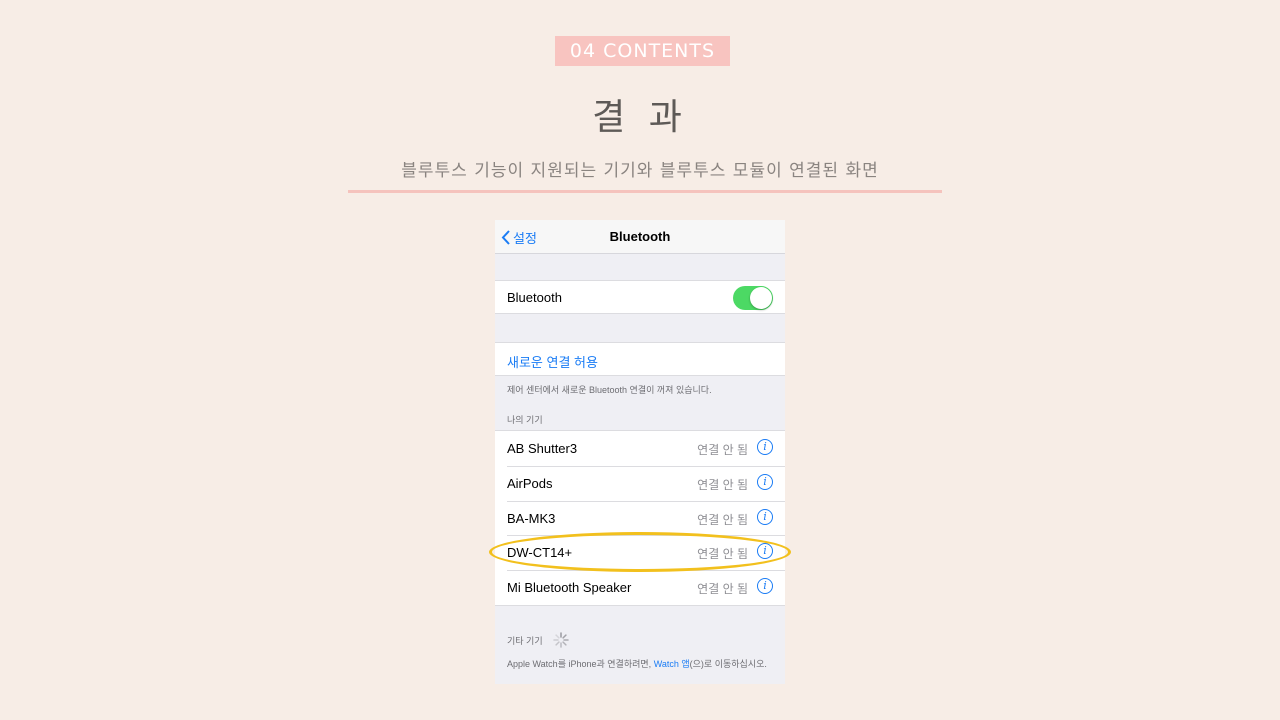 The image size is (1280, 720). Describe the element at coordinates (542, 448) in the screenshot. I see `device-name: AB Shutter3` at that location.